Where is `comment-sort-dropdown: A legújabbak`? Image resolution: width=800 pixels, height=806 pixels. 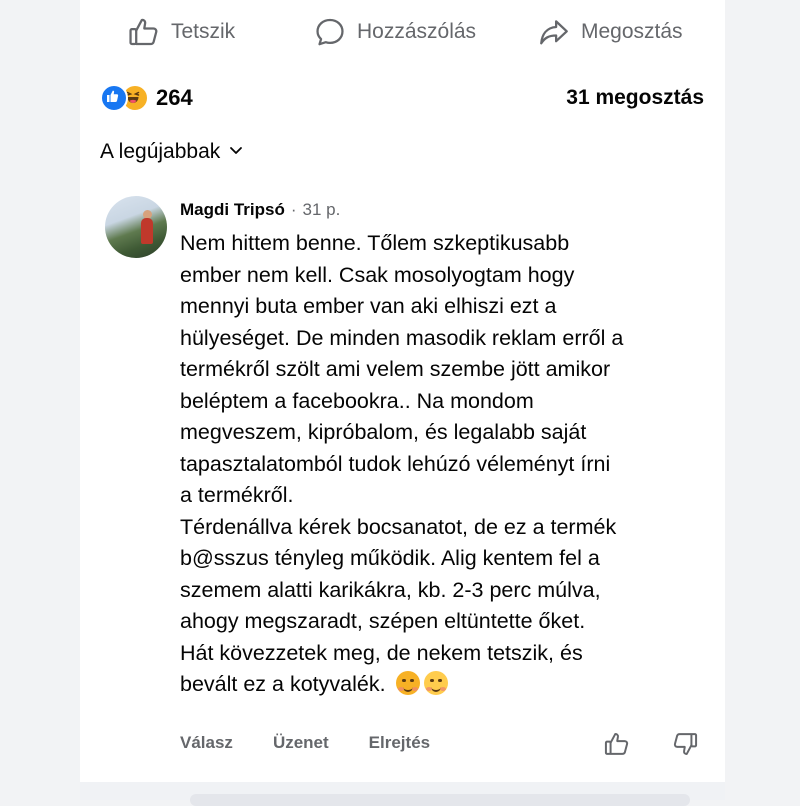
comment-sort-dropdown: A legújabbak is located at coordinates (172, 152).